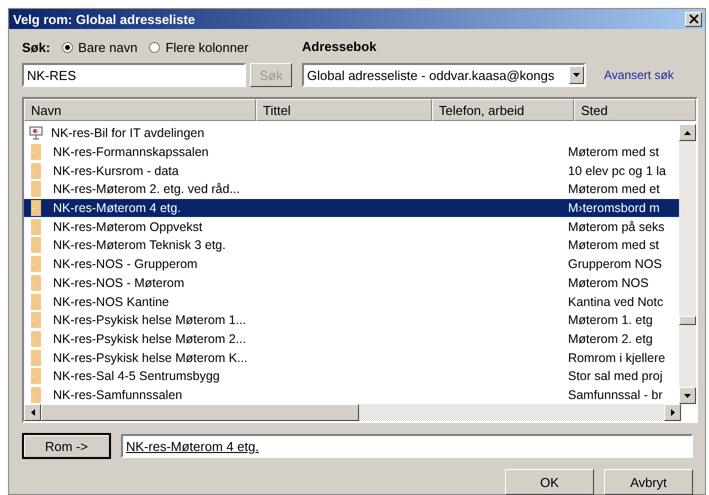 The image size is (709, 495). What do you see at coordinates (648, 482) in the screenshot?
I see `cancel-button: Avbryt` at bounding box center [648, 482].